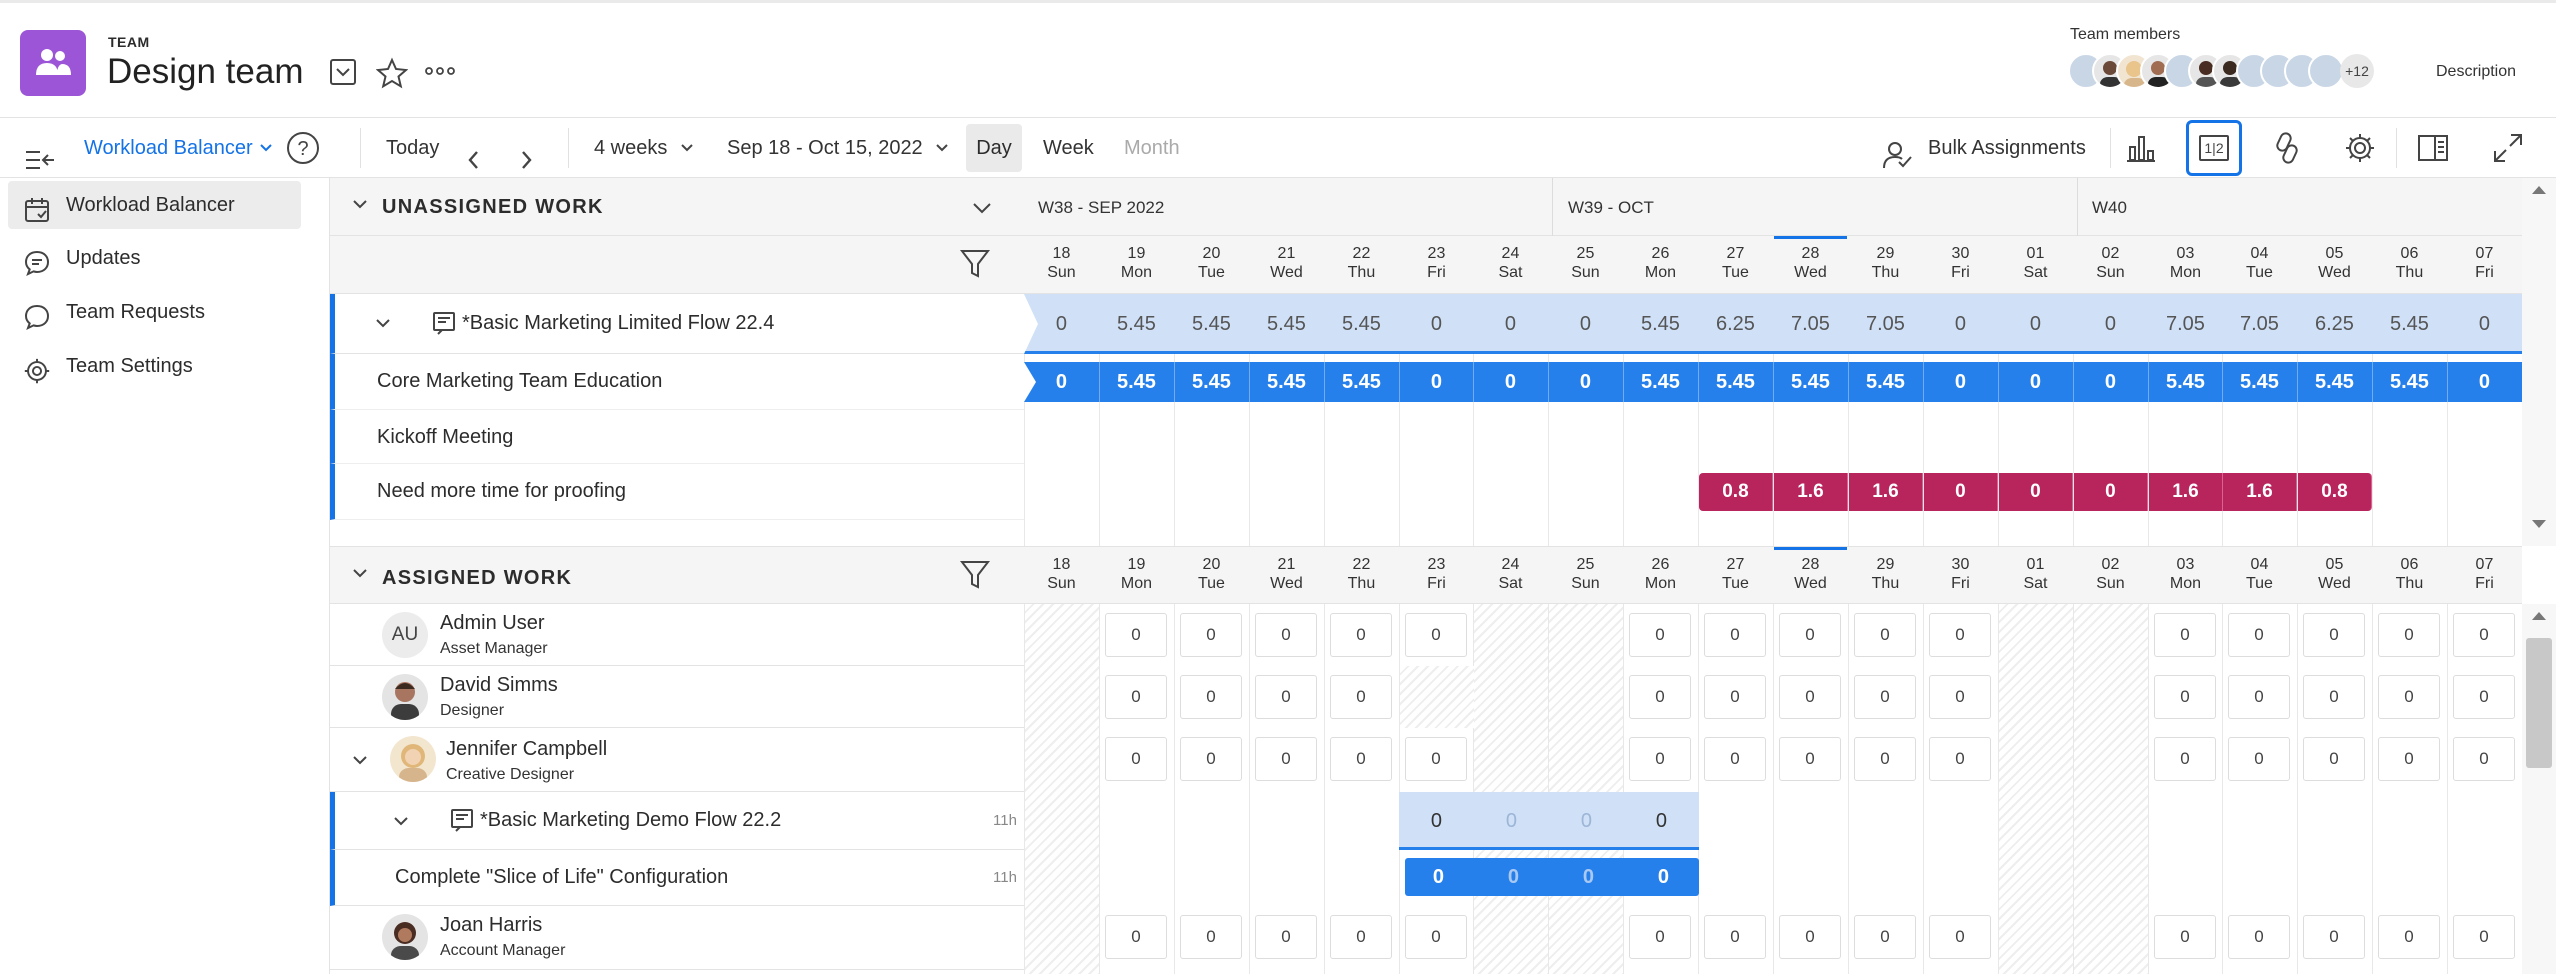 The image size is (2556, 974). Describe the element at coordinates (677, 382) in the screenshot. I see `task-row: Core Marketing Team Education` at that location.